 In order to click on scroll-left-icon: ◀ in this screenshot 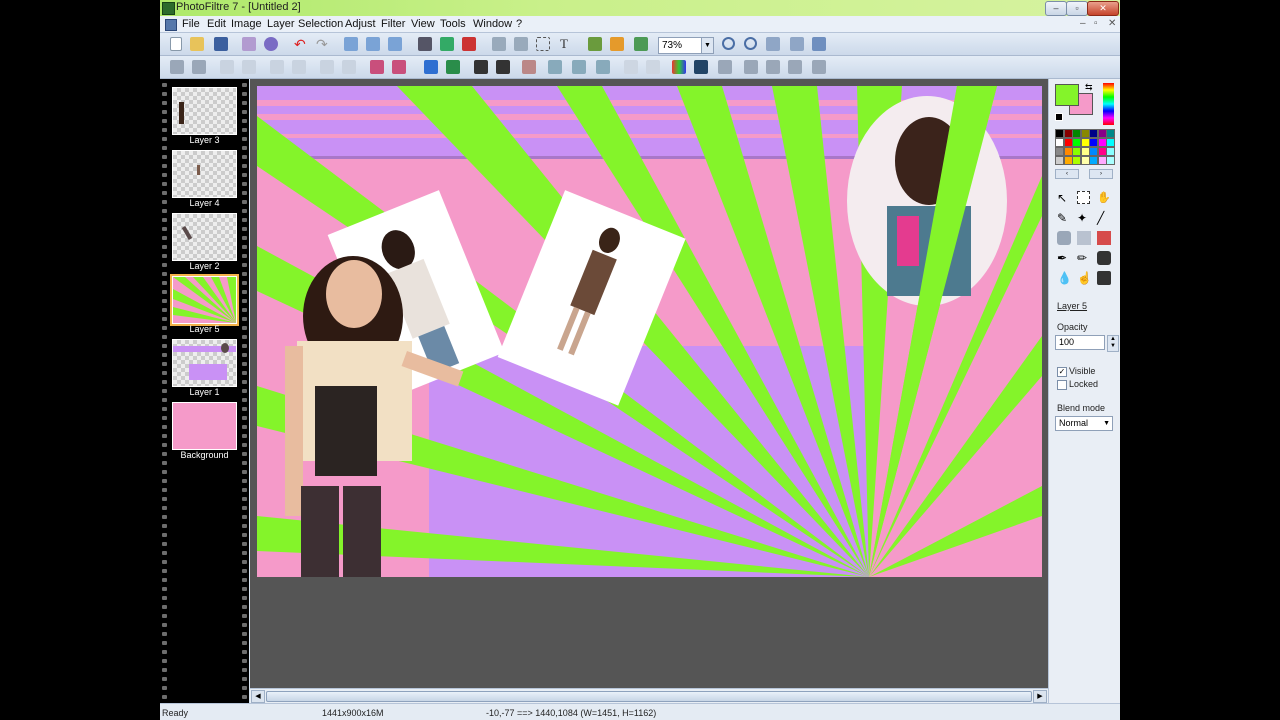, I will do `click(258, 696)`.